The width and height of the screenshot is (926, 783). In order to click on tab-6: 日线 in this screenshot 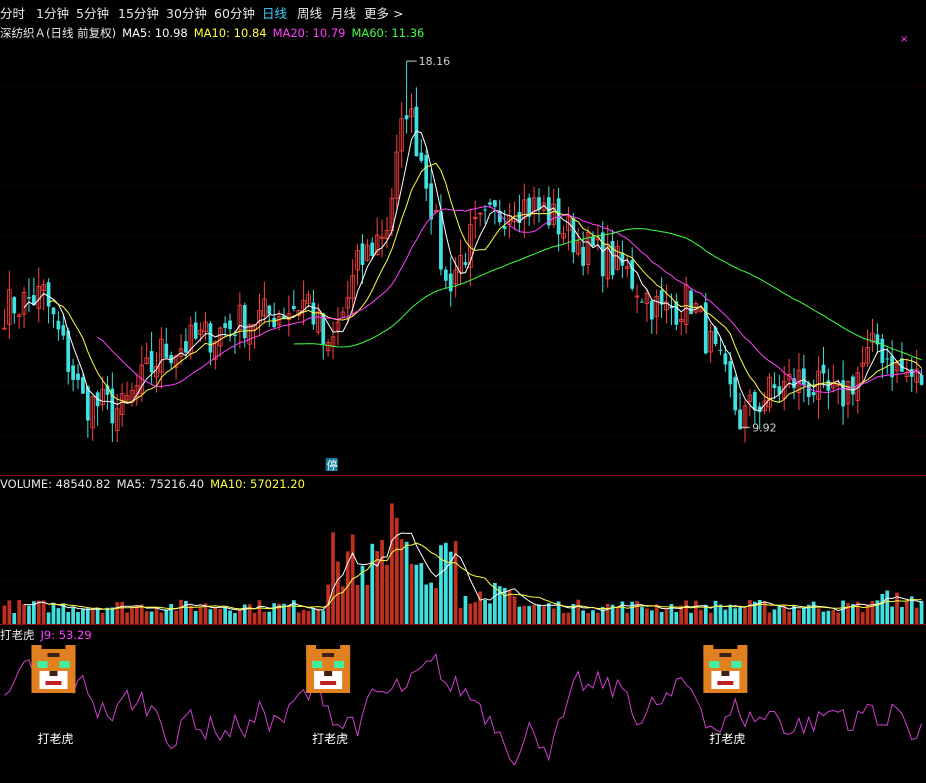, I will do `click(274, 12)`.